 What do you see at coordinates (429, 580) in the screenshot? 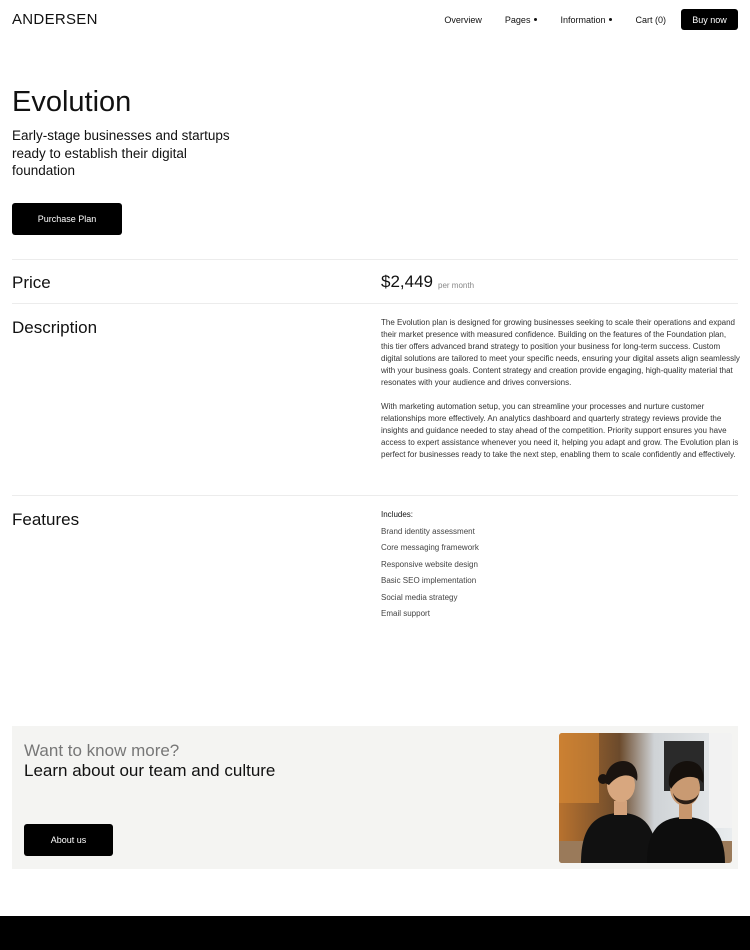
I see `feature-item: Basic SEO implementation` at bounding box center [429, 580].